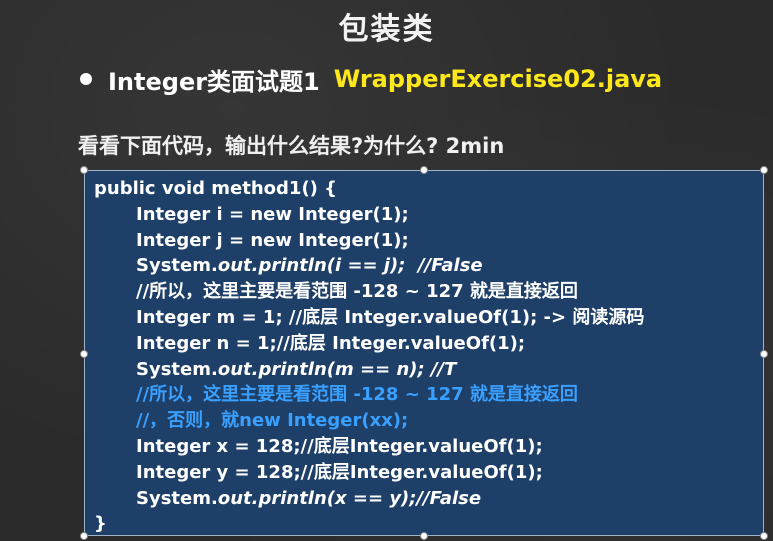 The height and width of the screenshot is (541, 773). Describe the element at coordinates (214, 81) in the screenshot. I see `bullet-text: Integer类面试题1` at that location.